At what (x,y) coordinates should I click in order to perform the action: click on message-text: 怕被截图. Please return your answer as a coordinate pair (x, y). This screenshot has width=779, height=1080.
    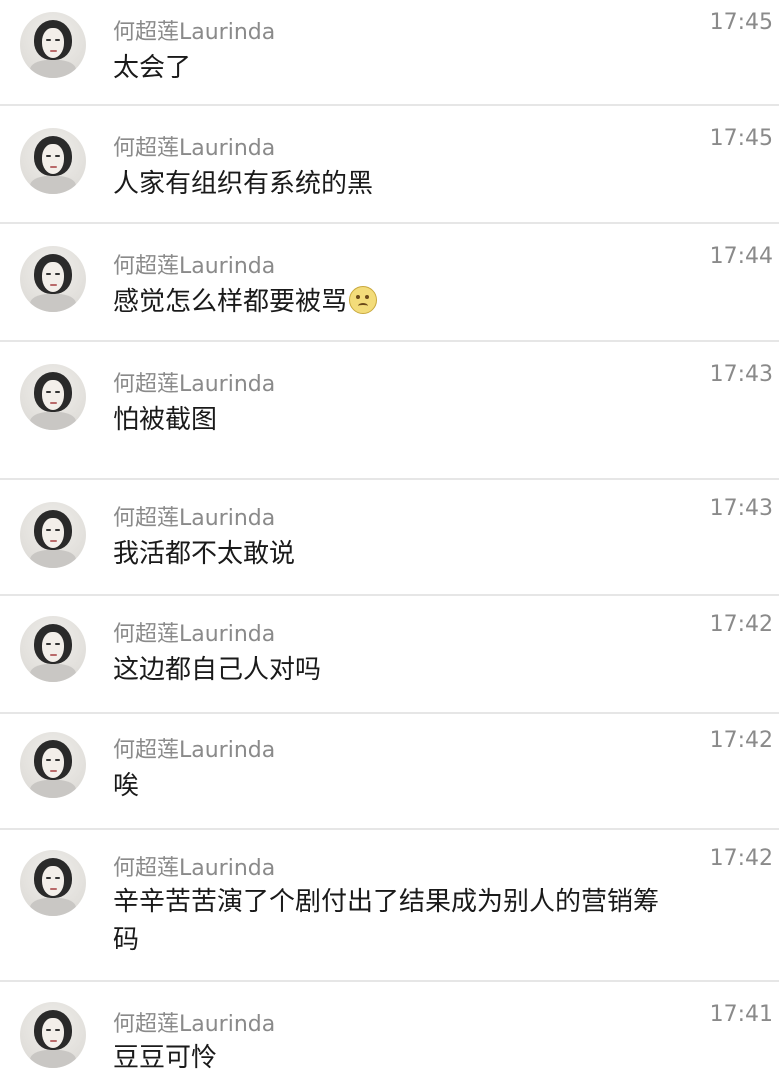
    Looking at the image, I should click on (165, 420).